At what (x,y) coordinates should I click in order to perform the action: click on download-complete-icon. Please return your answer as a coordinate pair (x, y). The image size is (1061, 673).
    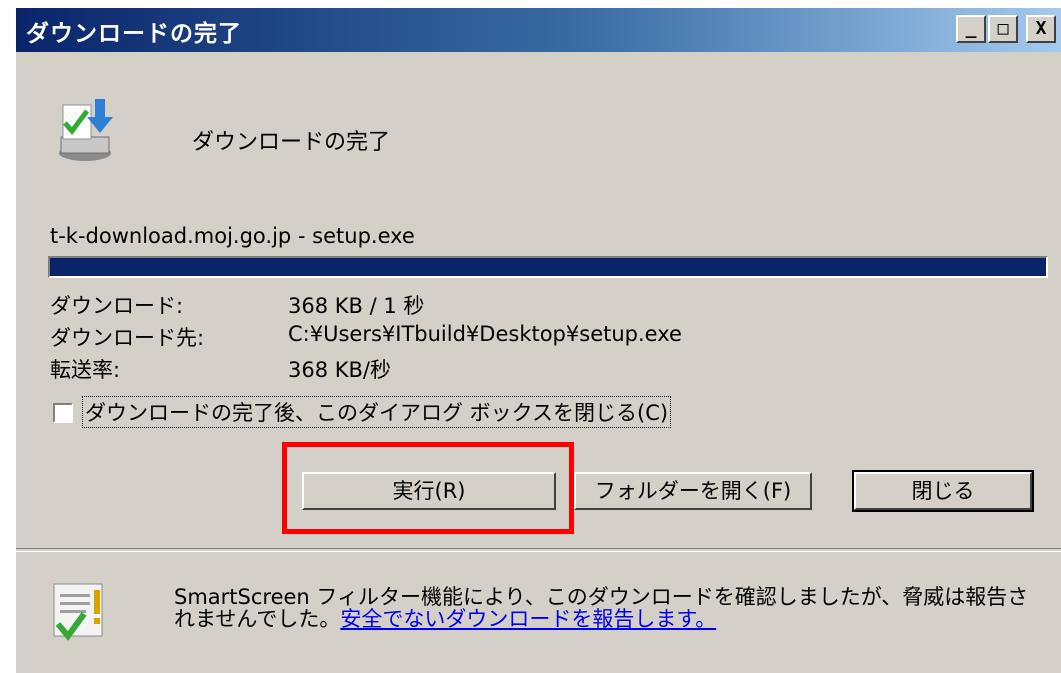
    Looking at the image, I should click on (86, 130).